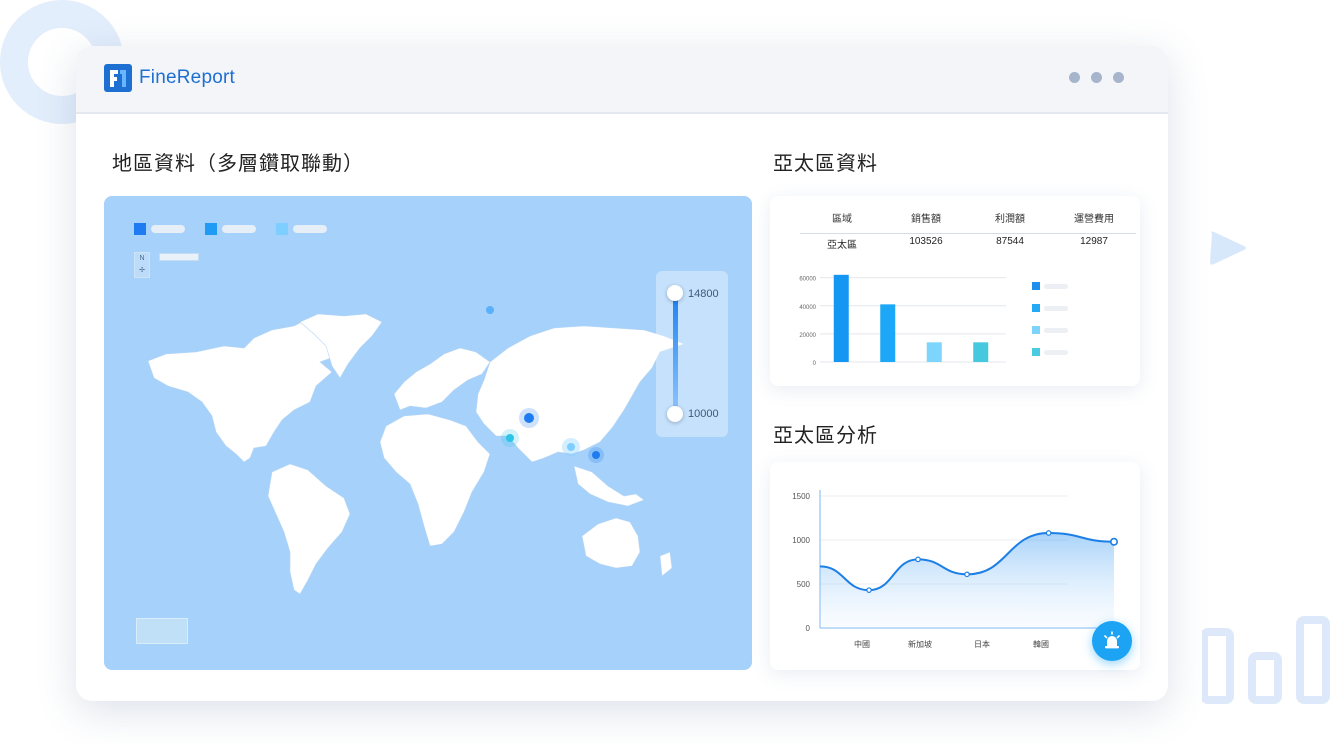 This screenshot has height=744, width=1334. Describe the element at coordinates (622, 80) in the screenshot. I see `title-bar: FineReport` at that location.